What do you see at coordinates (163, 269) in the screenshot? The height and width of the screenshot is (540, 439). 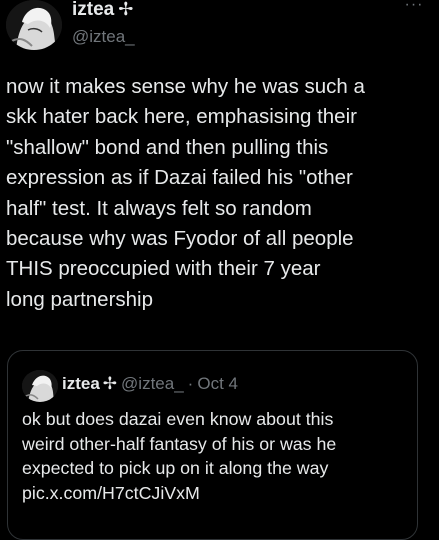 I see `tweet-text-line: THIS preoccupied with their 7 year` at bounding box center [163, 269].